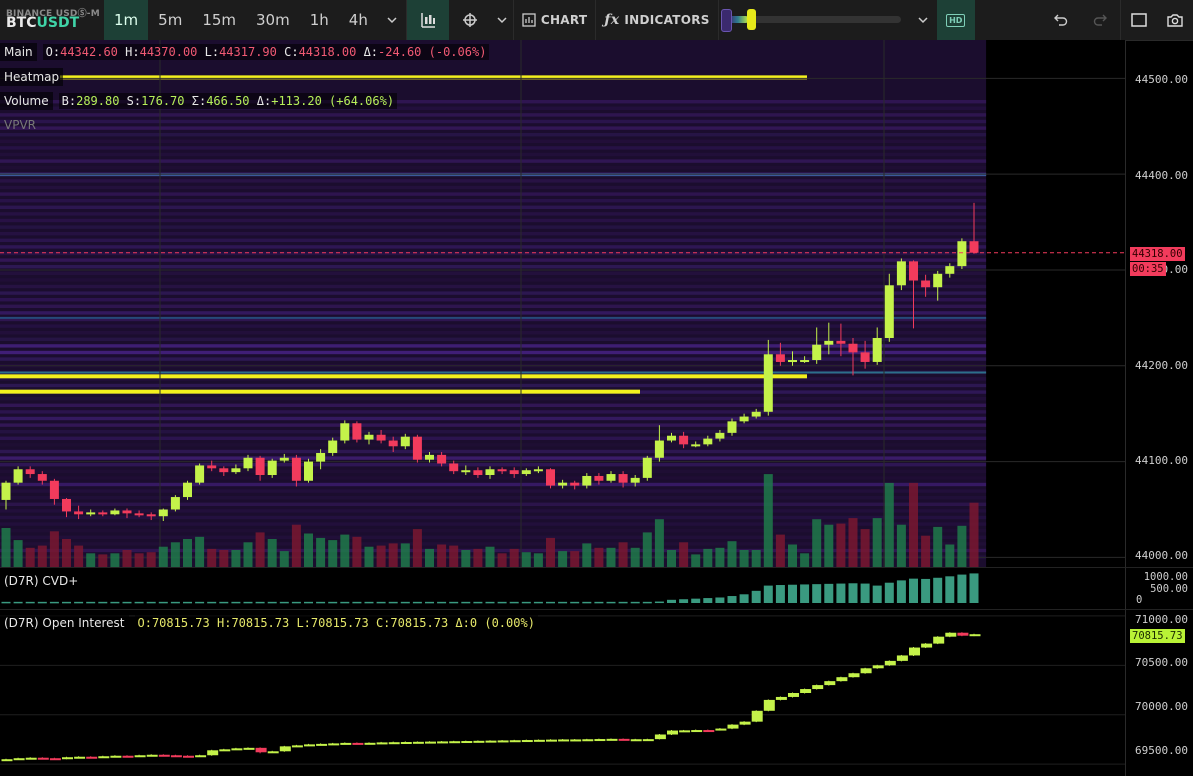 The height and width of the screenshot is (776, 1193). What do you see at coordinates (219, 20) in the screenshot?
I see `timeframe-15m: 15m` at bounding box center [219, 20].